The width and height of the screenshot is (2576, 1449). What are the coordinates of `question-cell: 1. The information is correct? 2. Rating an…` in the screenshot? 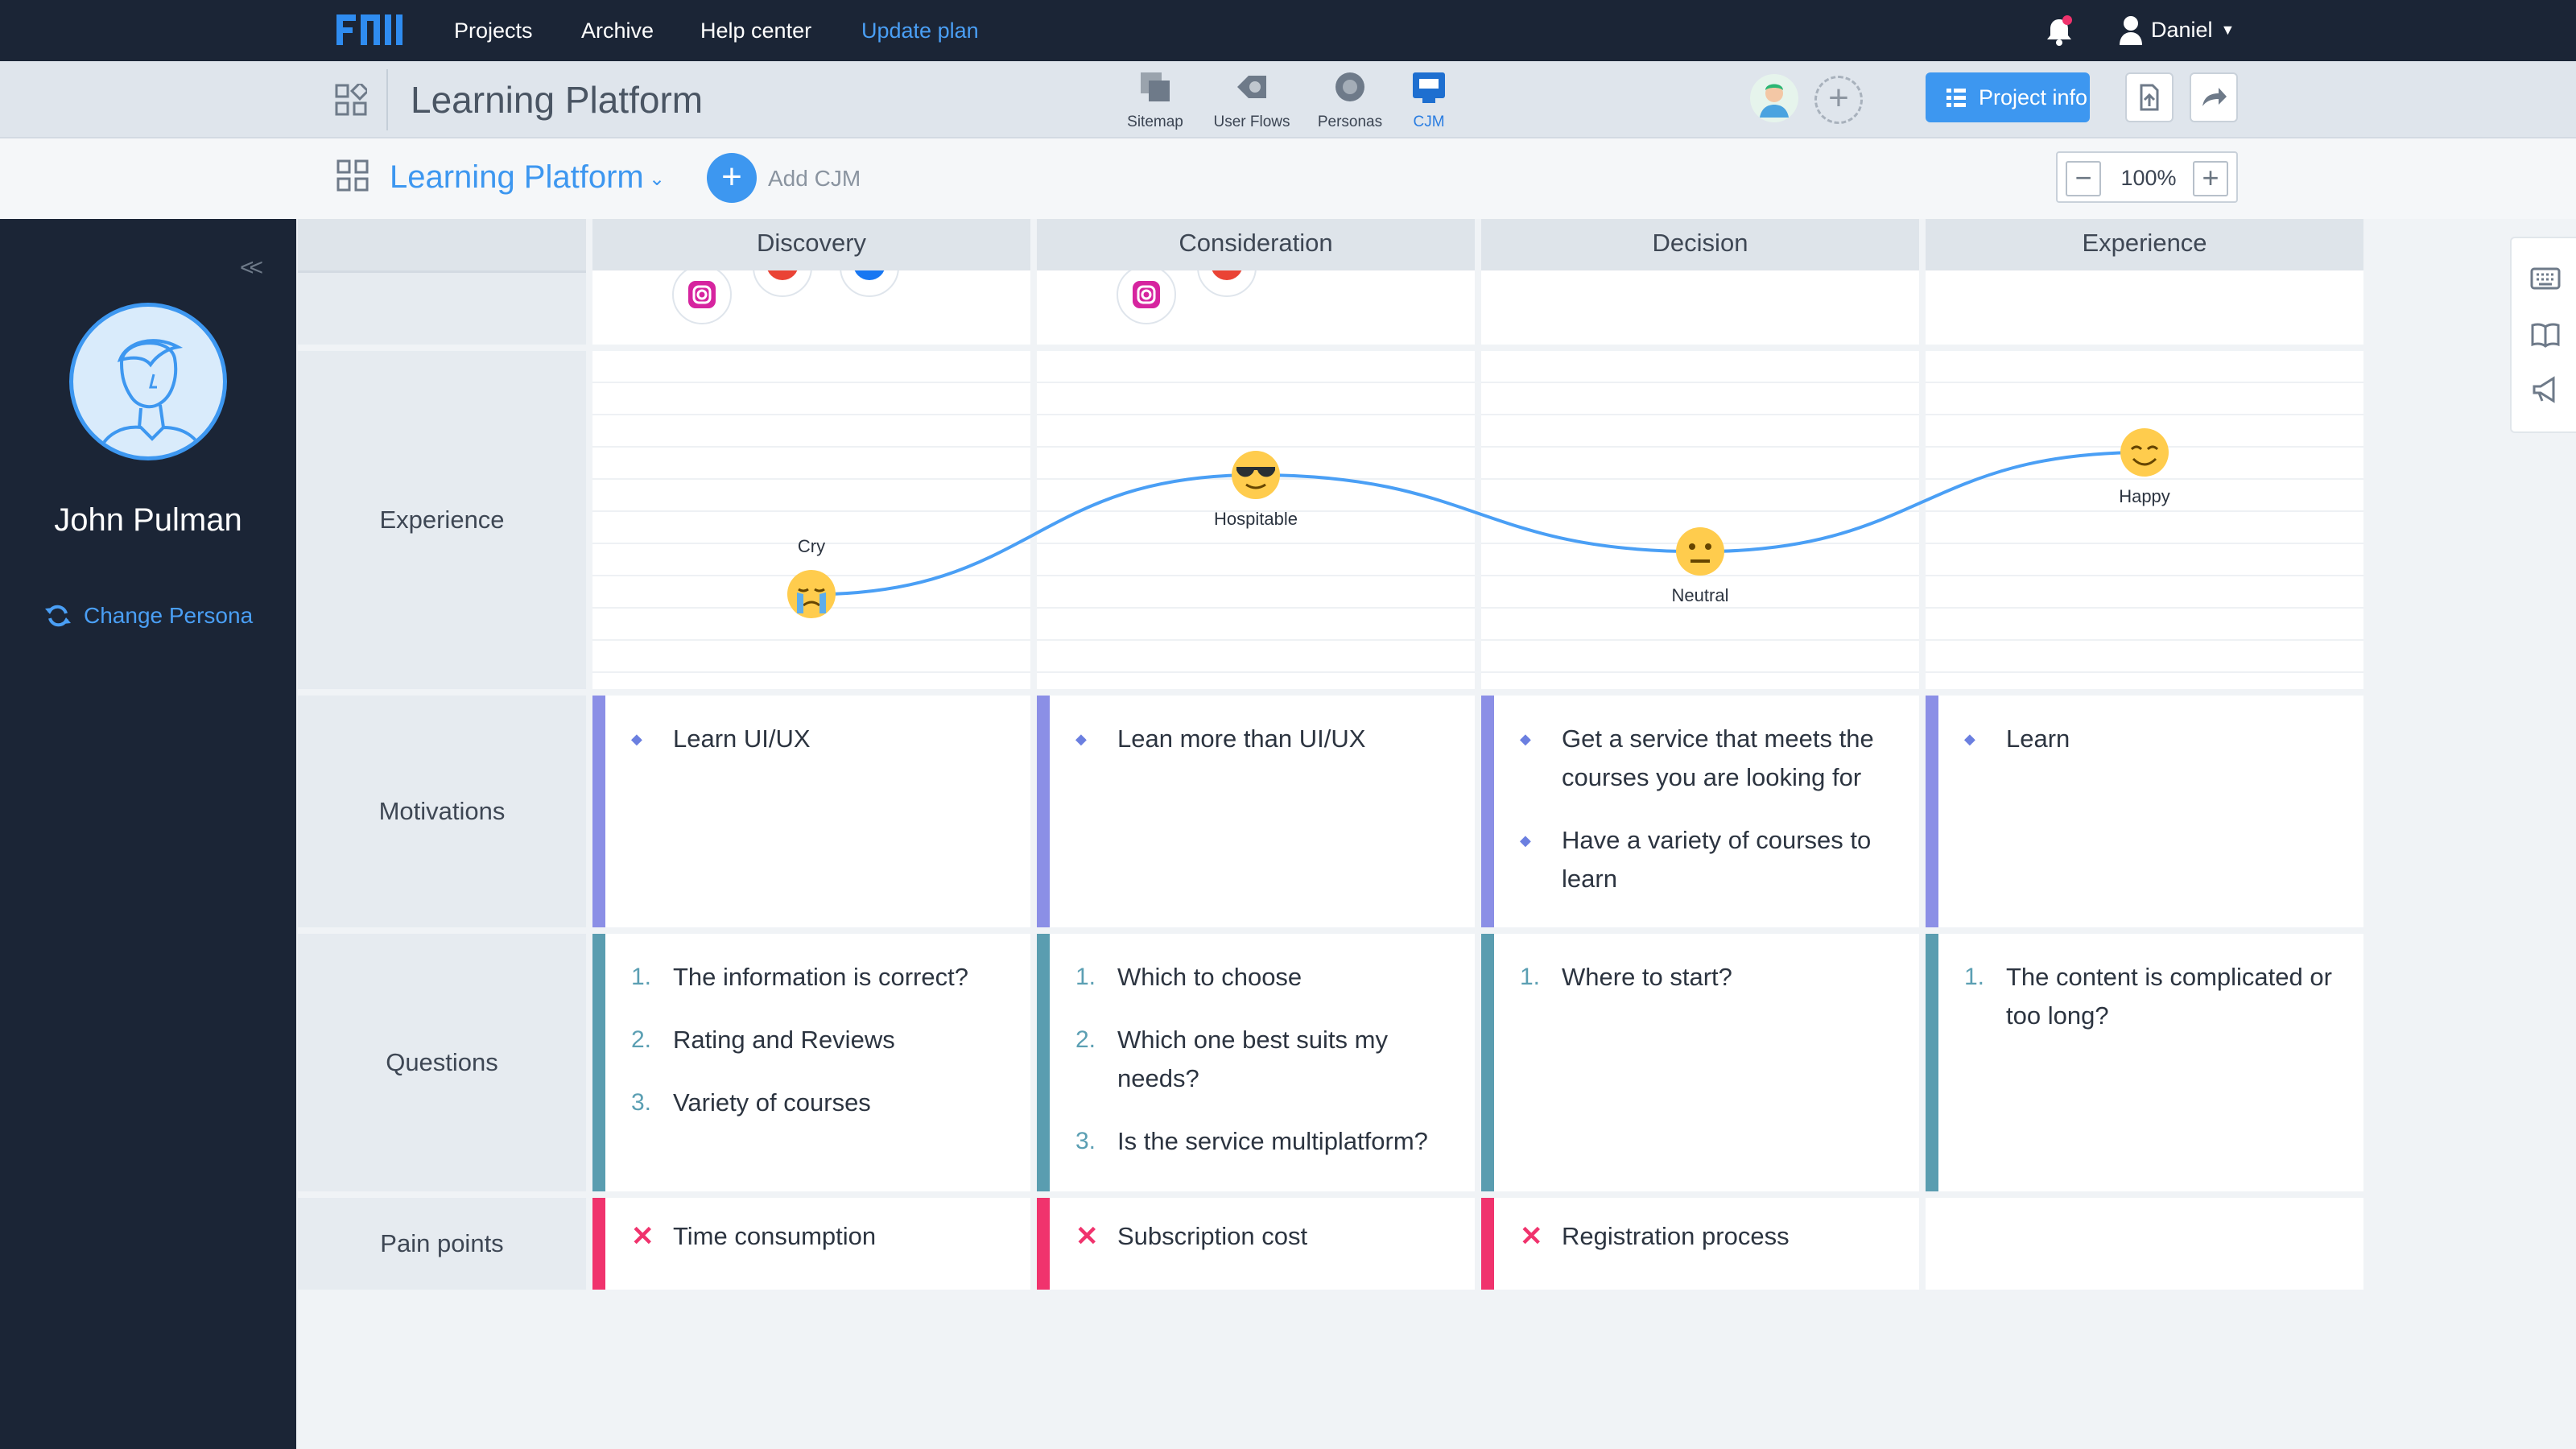 It's located at (811, 1062).